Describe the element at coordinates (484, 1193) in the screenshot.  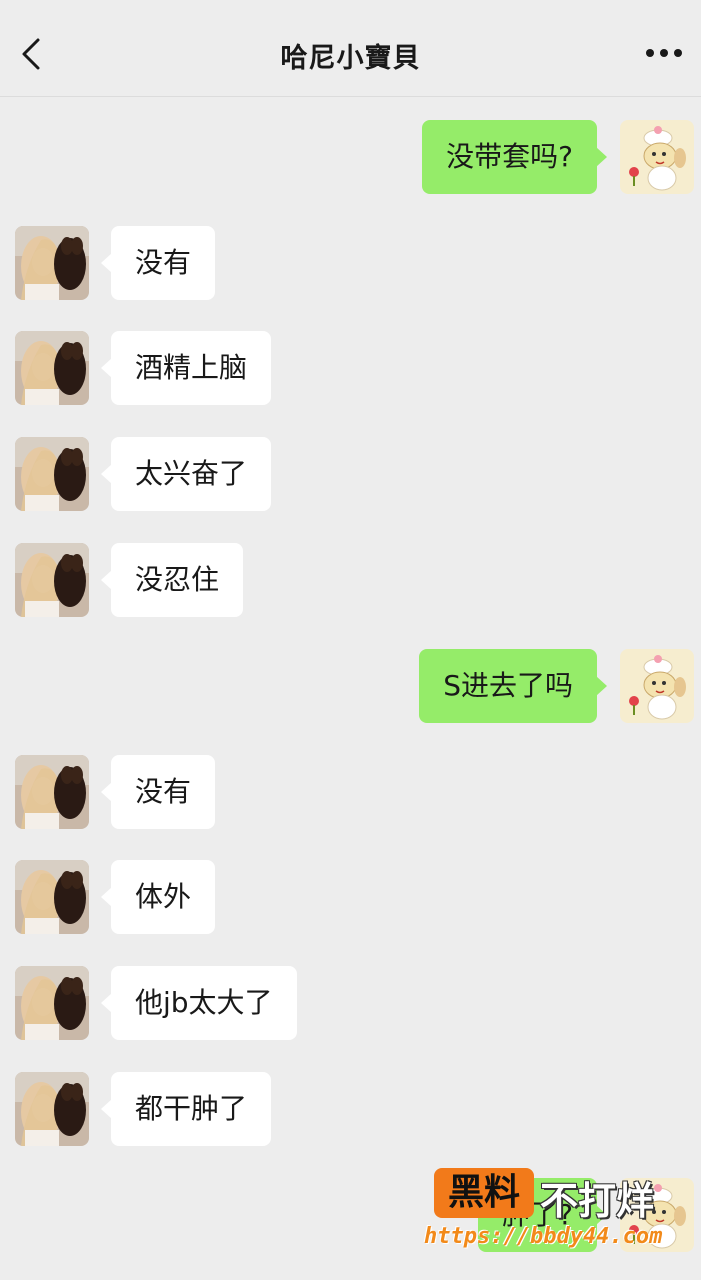
I see `watermark-badge: 黑料` at that location.